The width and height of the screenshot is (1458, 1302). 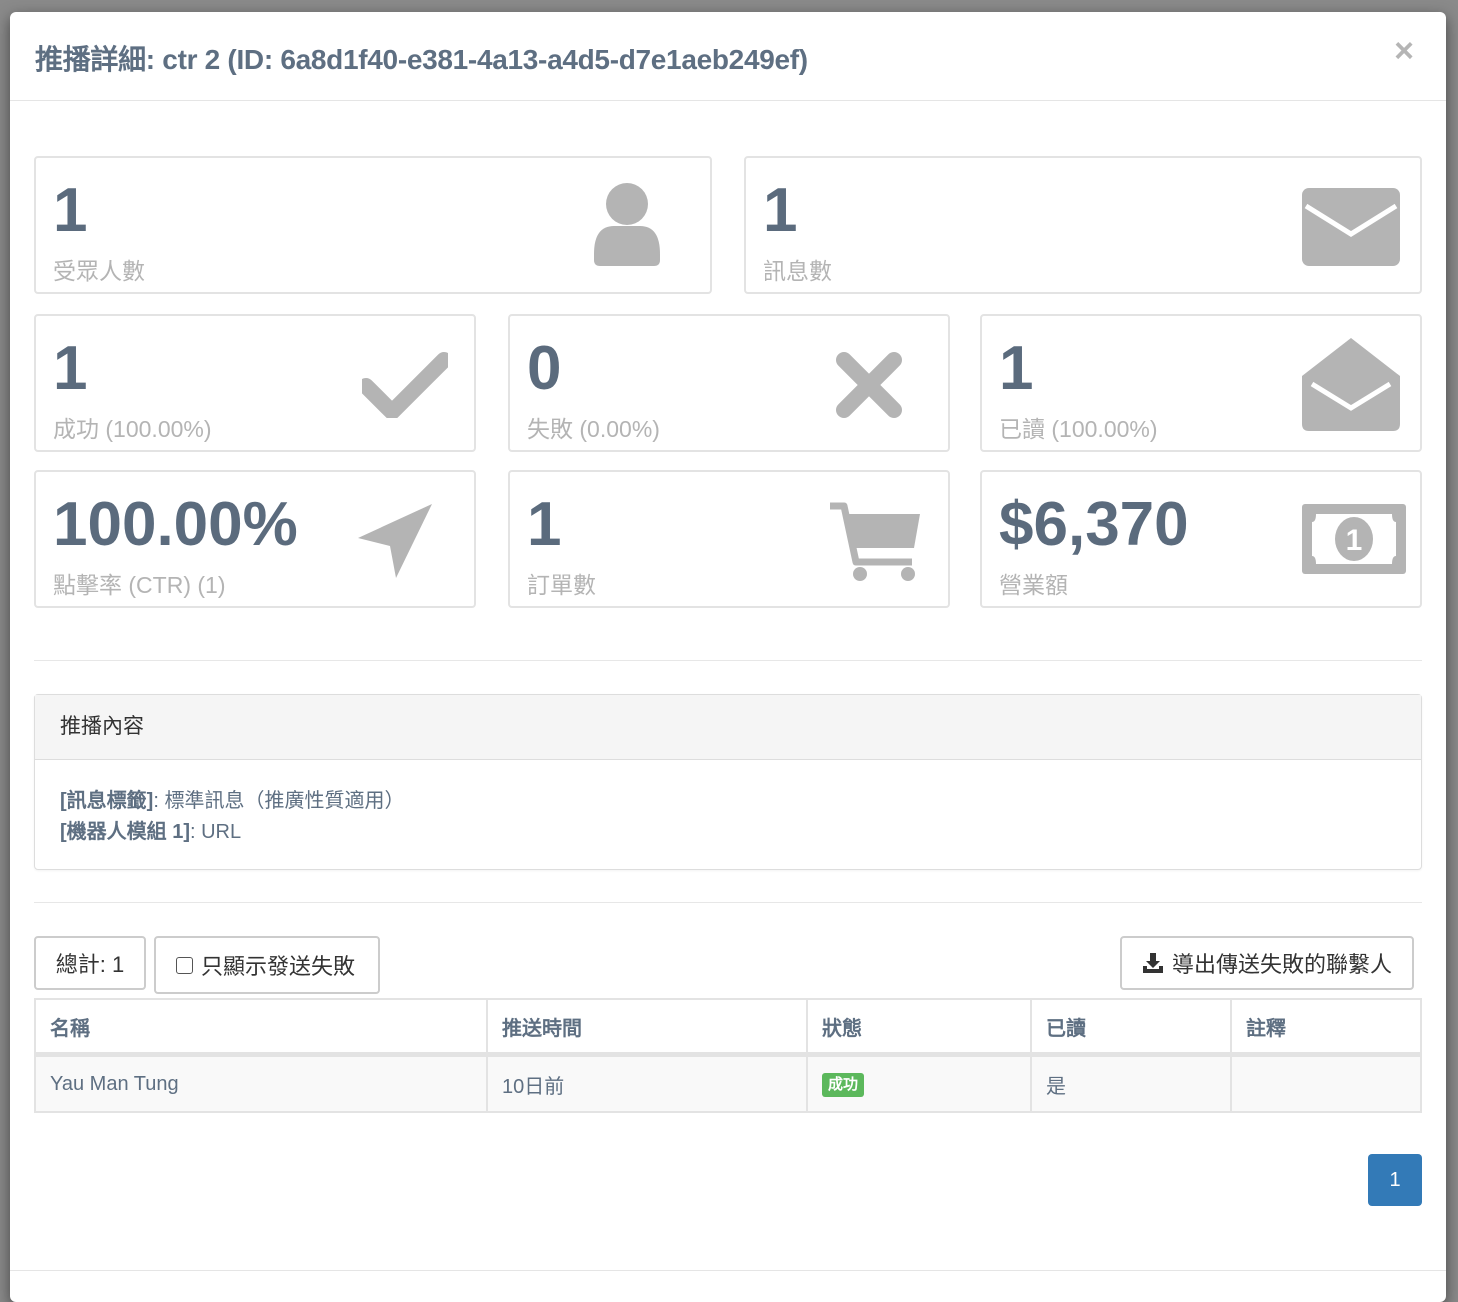 I want to click on failed-only-label: 只顯示發送失敗, so click(x=278, y=966).